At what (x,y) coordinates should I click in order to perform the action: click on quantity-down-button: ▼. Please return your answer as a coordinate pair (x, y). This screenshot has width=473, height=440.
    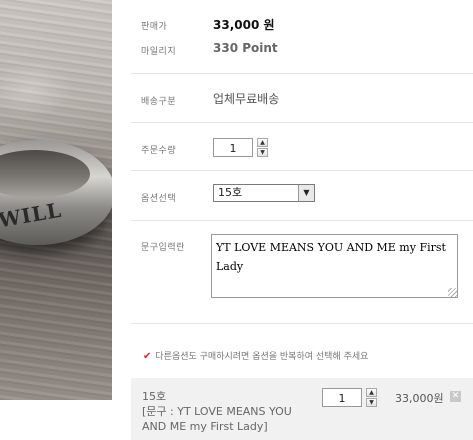
    Looking at the image, I should click on (262, 152).